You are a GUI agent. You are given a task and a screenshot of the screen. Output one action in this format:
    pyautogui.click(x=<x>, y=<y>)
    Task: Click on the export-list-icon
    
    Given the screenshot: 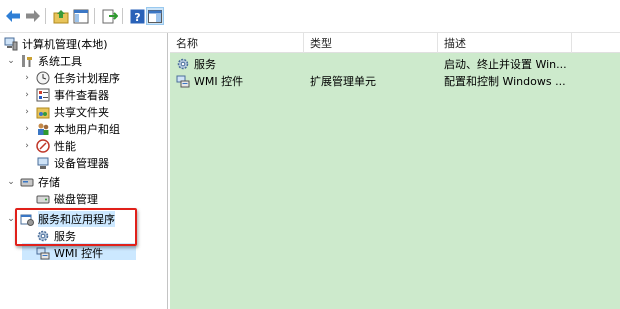 What is the action you would take?
    pyautogui.click(x=110, y=16)
    